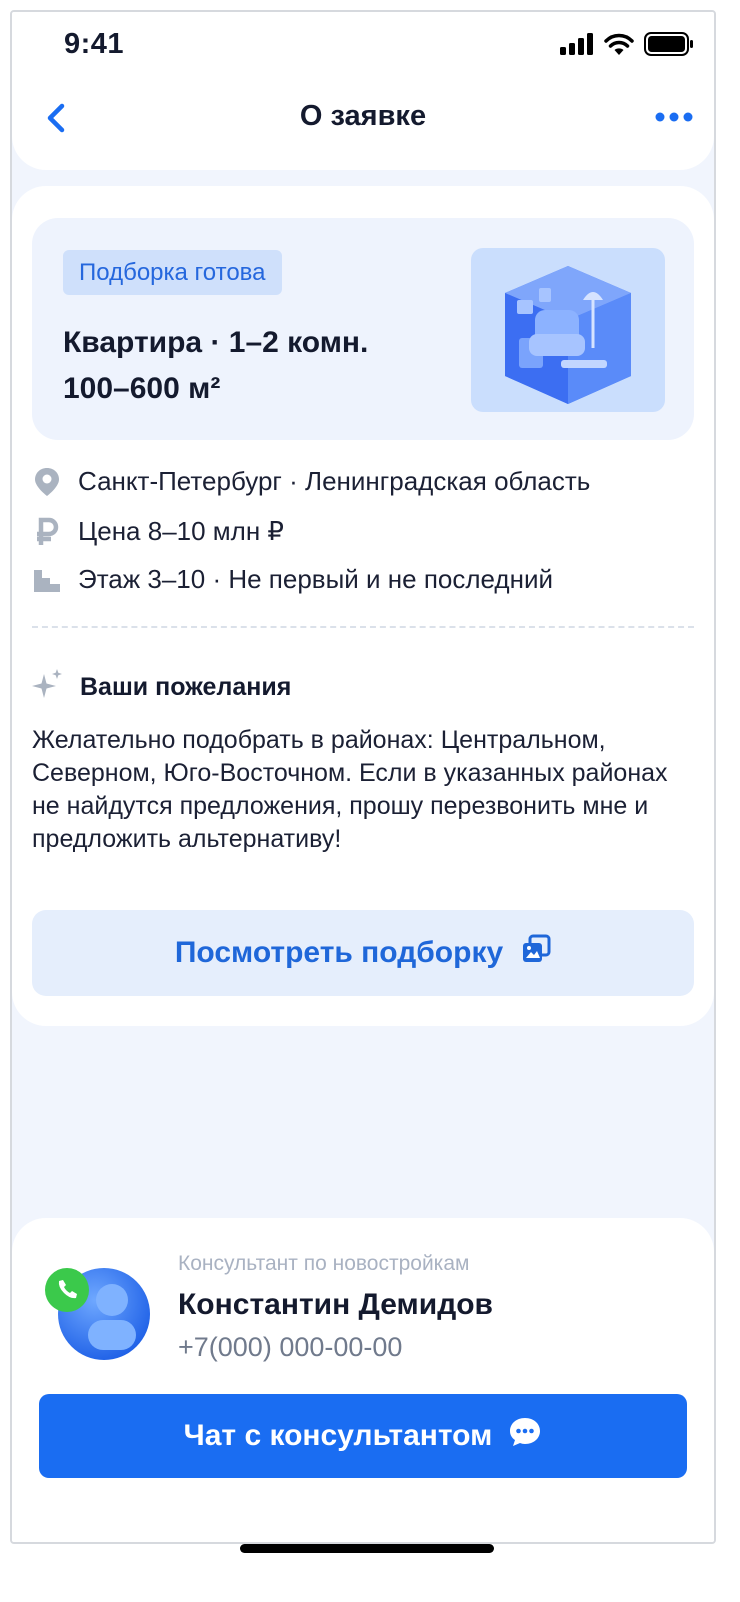 The height and width of the screenshot is (1602, 740). What do you see at coordinates (363, 91) in the screenshot?
I see `header: 9:41 О заявке` at bounding box center [363, 91].